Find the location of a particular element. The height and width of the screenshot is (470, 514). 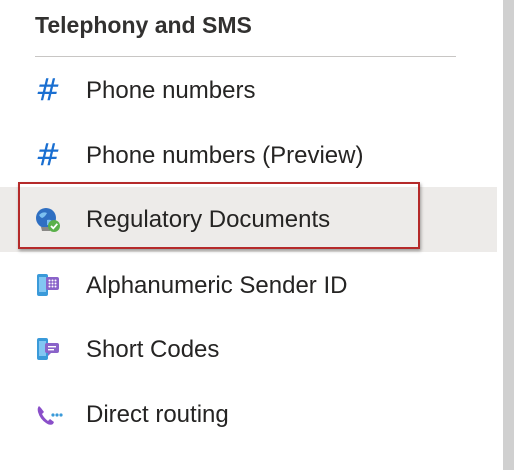

nav-item-label: Phone numbers (Preview) is located at coordinates (225, 155).